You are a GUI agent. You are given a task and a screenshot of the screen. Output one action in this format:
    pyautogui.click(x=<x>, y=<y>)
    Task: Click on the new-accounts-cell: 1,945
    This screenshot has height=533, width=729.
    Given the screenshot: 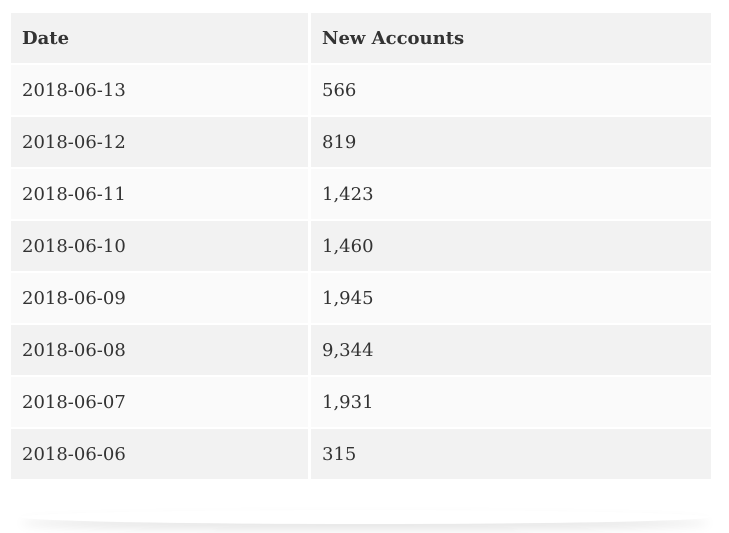 What is the action you would take?
    pyautogui.click(x=511, y=299)
    